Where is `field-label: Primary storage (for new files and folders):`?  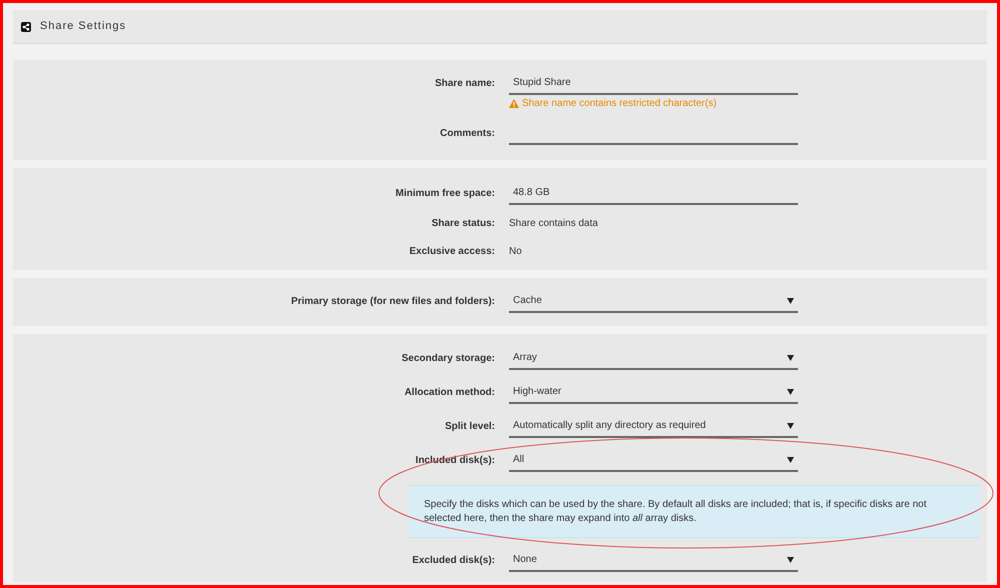
field-label: Primary storage (for new files and folders): is located at coordinates (393, 302).